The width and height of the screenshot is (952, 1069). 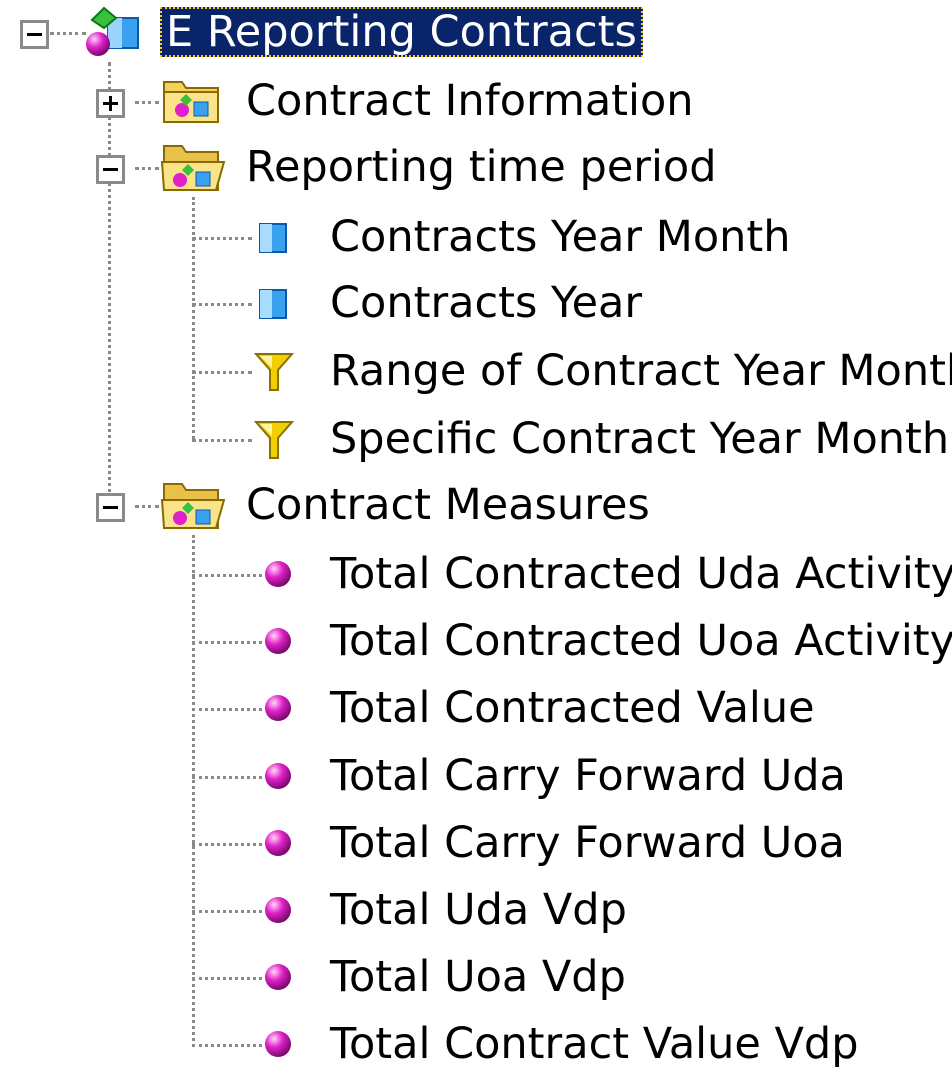 I want to click on tree-root-label: E Reporting Contracts, so click(x=401, y=32).